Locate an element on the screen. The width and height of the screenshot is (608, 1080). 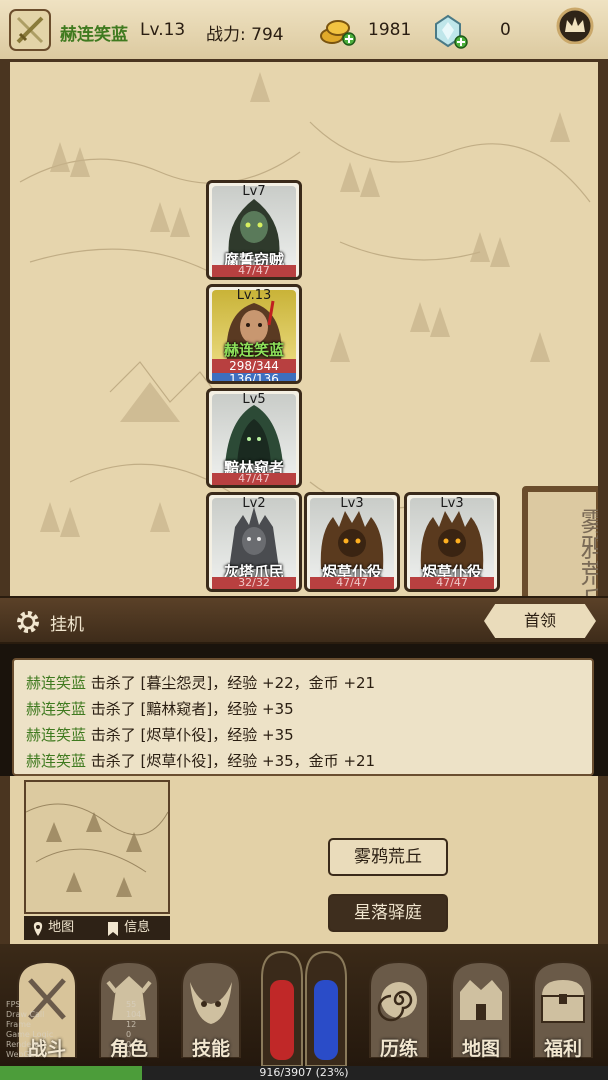
minimap is located at coordinates (97, 847).